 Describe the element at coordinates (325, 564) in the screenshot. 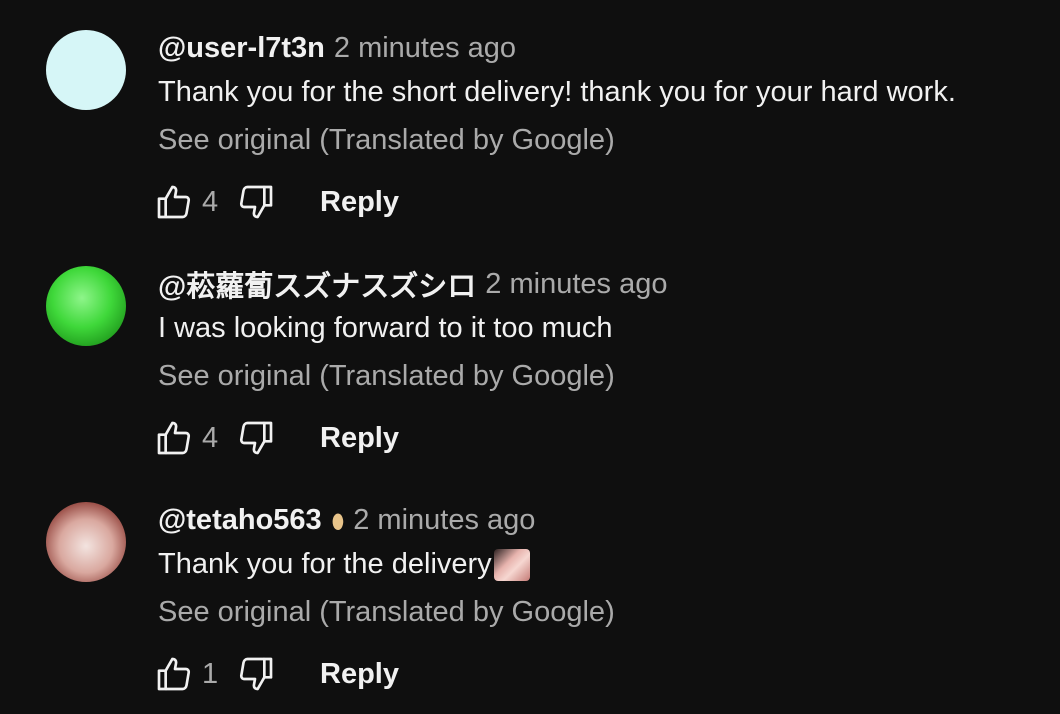

I see `comment-body: Thank you for the delivery` at that location.